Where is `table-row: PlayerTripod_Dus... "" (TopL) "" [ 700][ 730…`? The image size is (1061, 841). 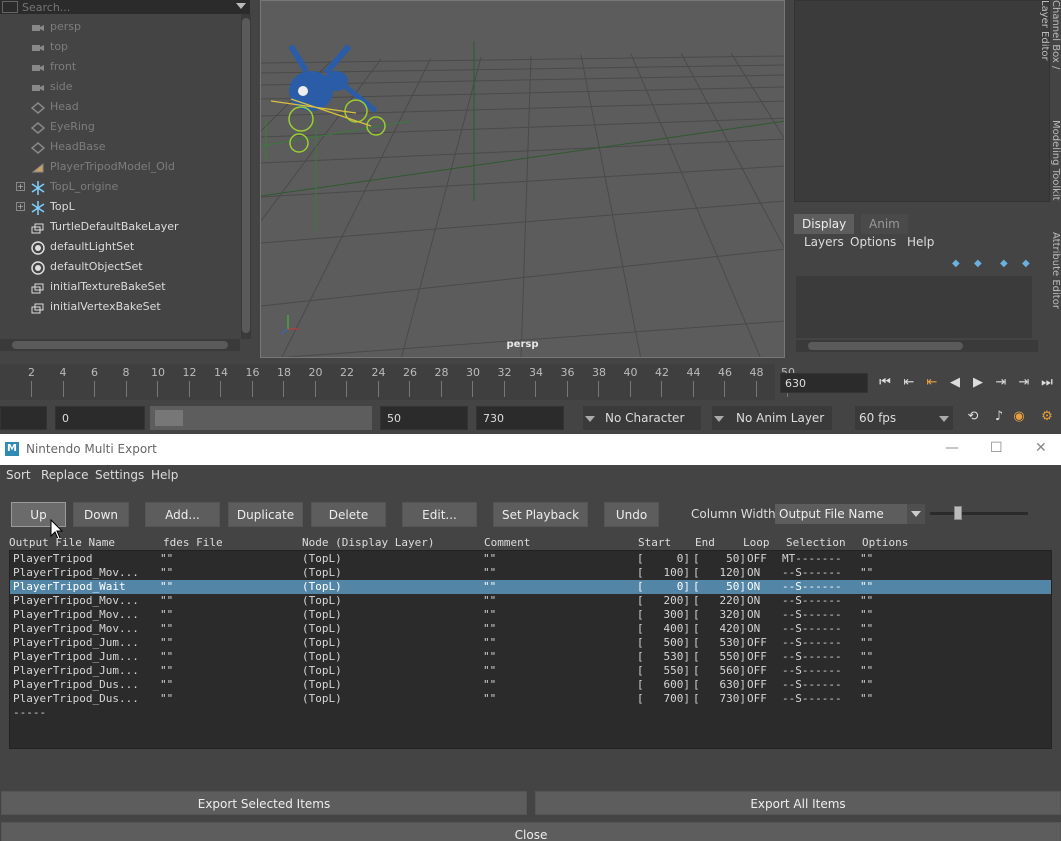
table-row: PlayerTripod_Dus... "" (TopL) "" [ 700][ 730… is located at coordinates (530, 699).